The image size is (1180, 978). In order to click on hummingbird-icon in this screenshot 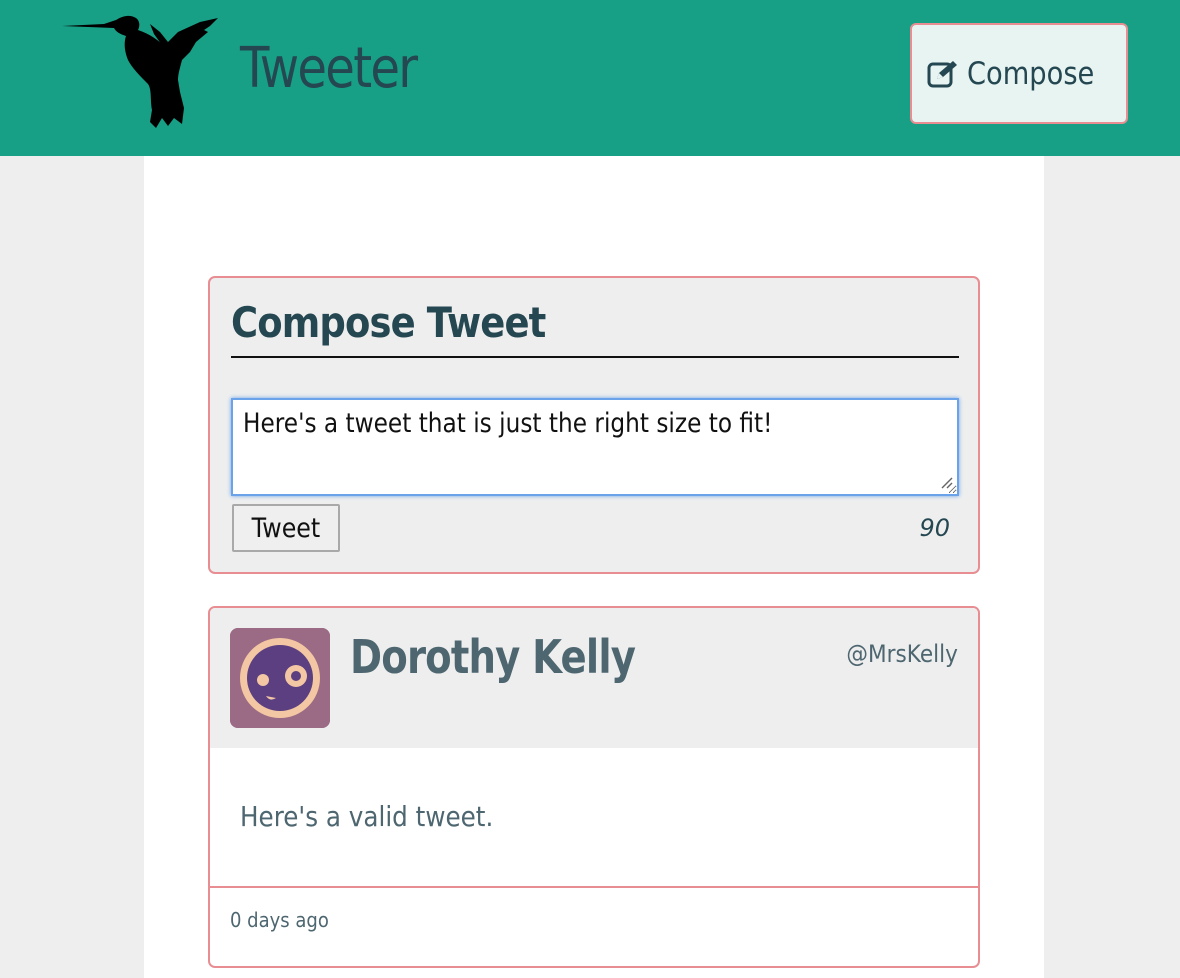, I will do `click(140, 72)`.